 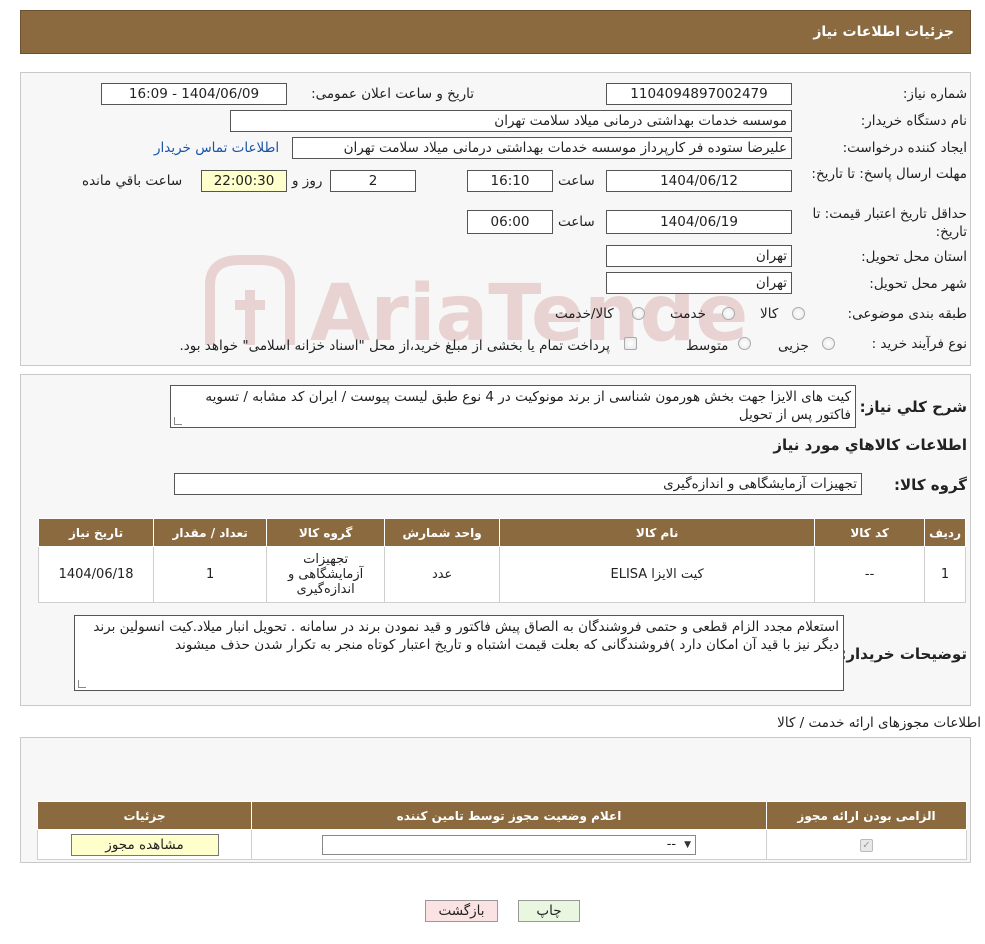 I want to click on col-row: رديف, so click(x=945, y=532).